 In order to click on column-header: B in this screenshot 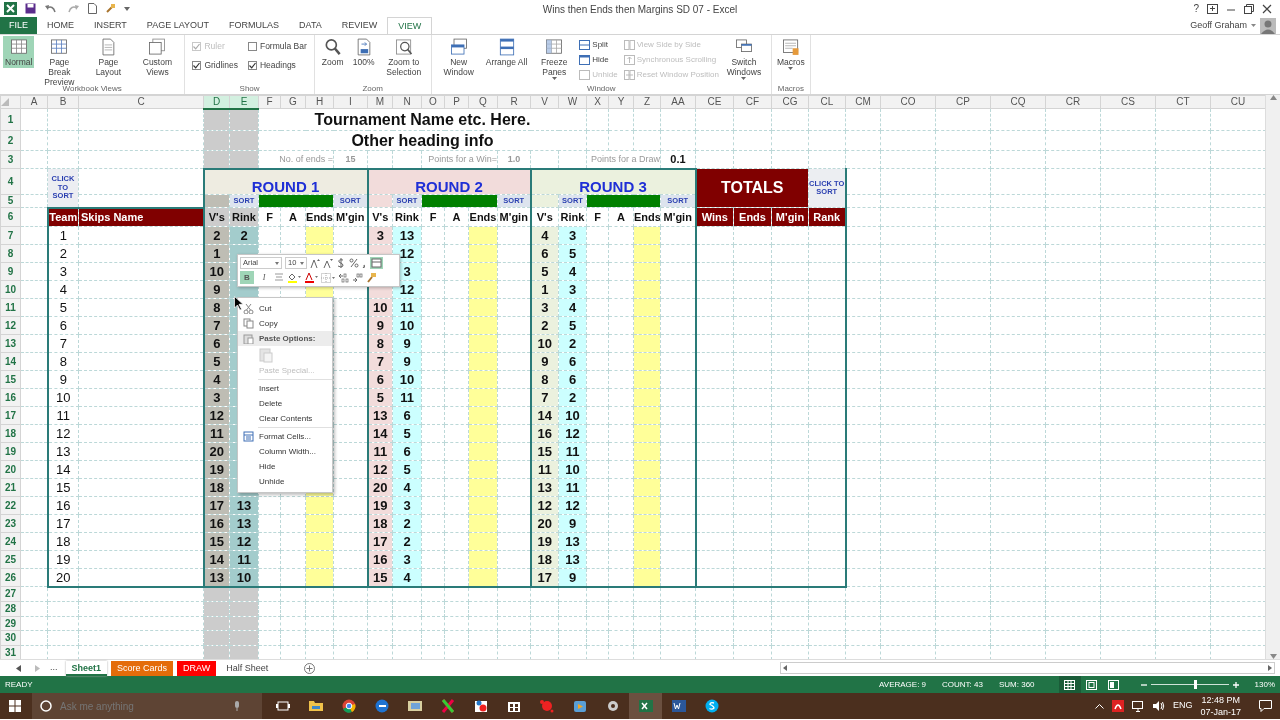, I will do `click(63, 102)`.